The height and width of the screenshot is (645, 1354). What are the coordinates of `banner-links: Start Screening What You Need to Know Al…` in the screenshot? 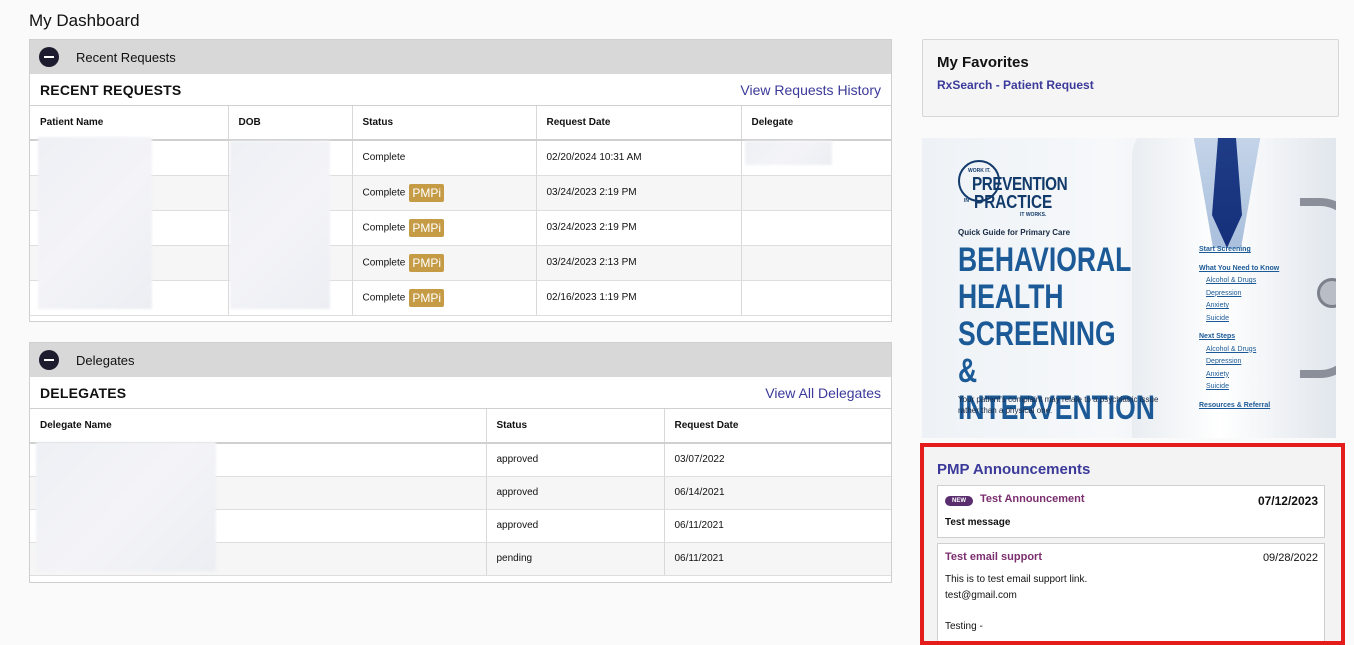 It's located at (1239, 328).